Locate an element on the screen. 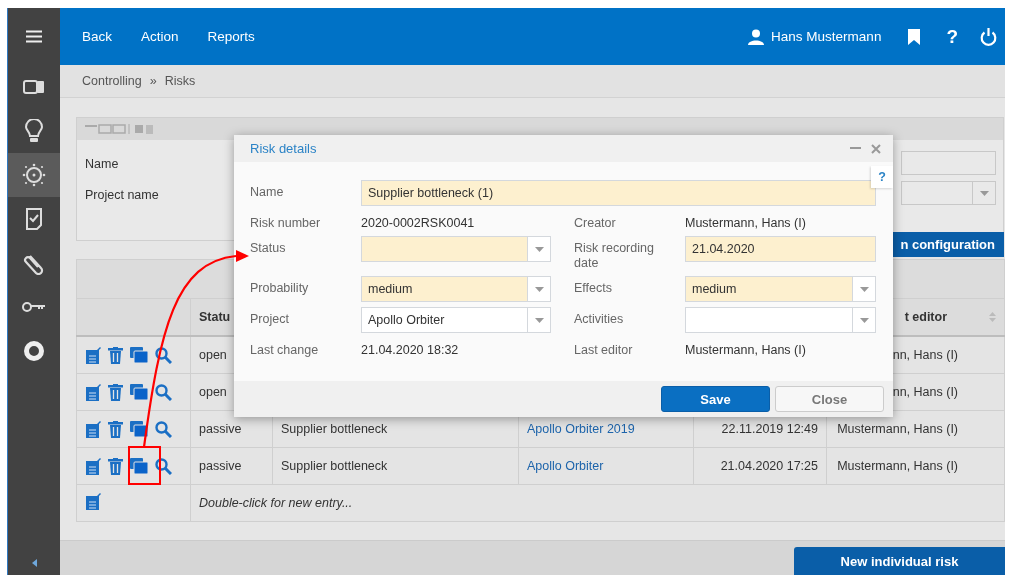  user-name: Hans Mustermann is located at coordinates (826, 36).